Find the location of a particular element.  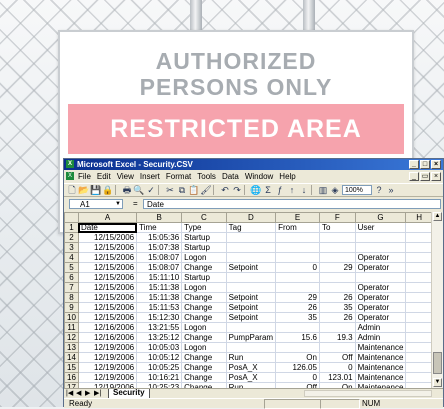

cell: Startup is located at coordinates (204, 237).